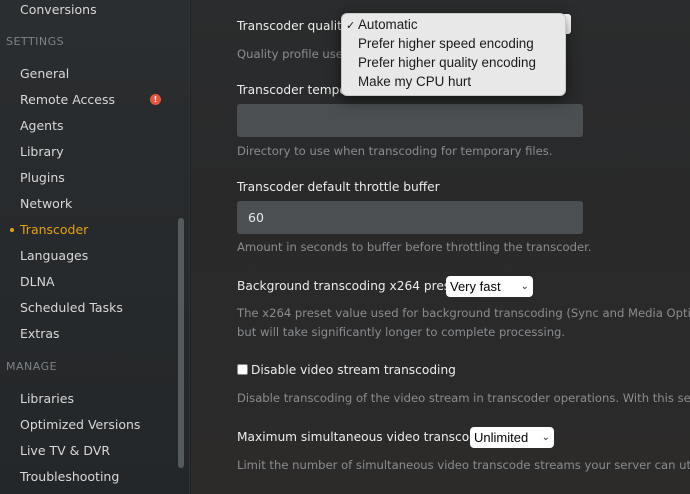 The image size is (690, 494). What do you see at coordinates (65, 451) in the screenshot?
I see `sidebar-item-live-tv-dvr: Live TV & DVR` at bounding box center [65, 451].